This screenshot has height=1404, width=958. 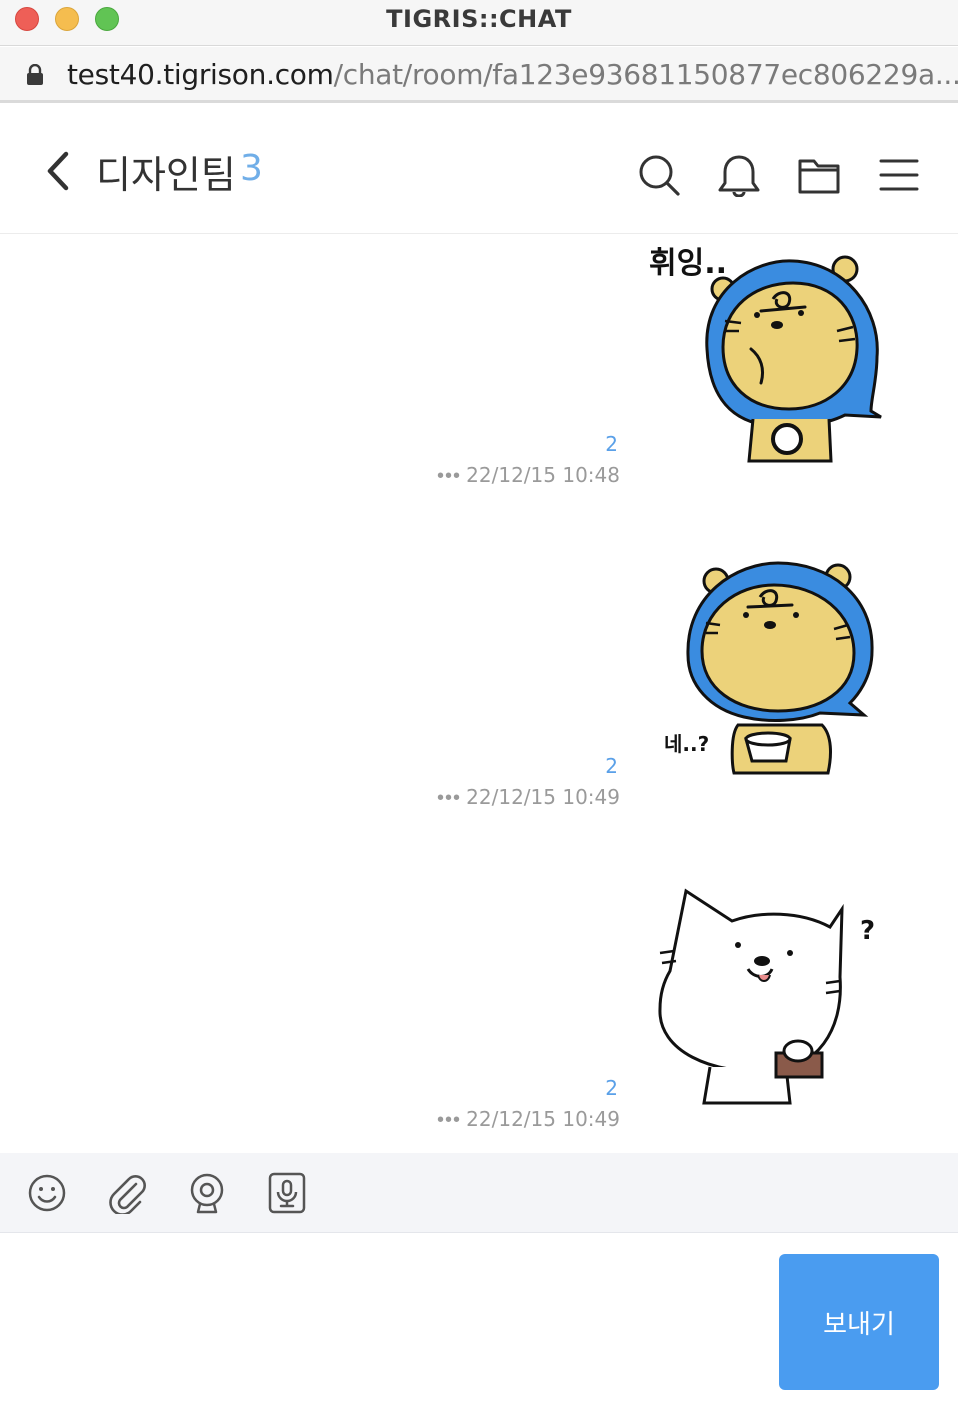 What do you see at coordinates (688, 263) in the screenshot?
I see `sticker-caption: 휘잉..` at bounding box center [688, 263].